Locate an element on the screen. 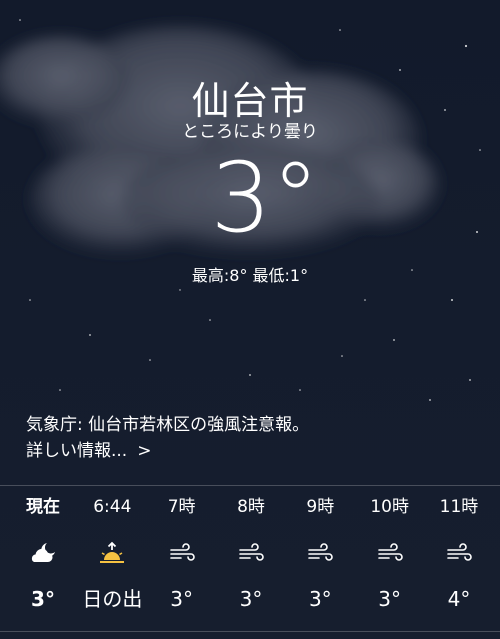  weather-condition: ところにより曇り is located at coordinates (250, 132).